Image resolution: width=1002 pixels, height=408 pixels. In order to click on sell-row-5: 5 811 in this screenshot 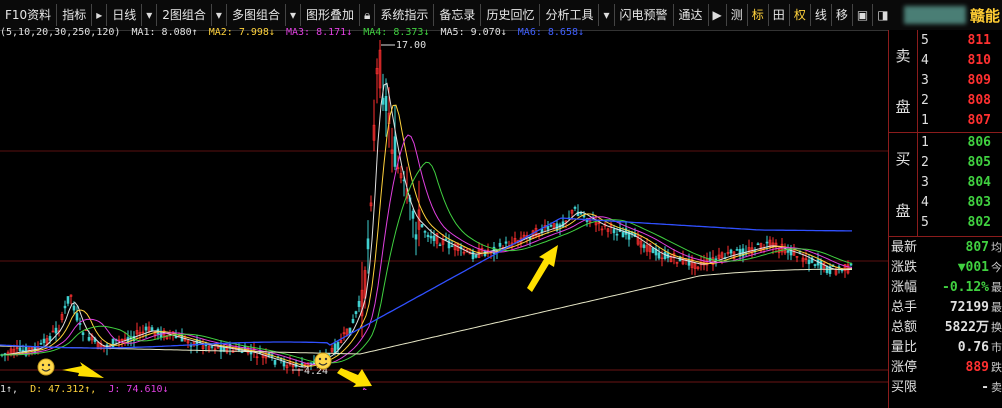, I will do `click(961, 41)`.